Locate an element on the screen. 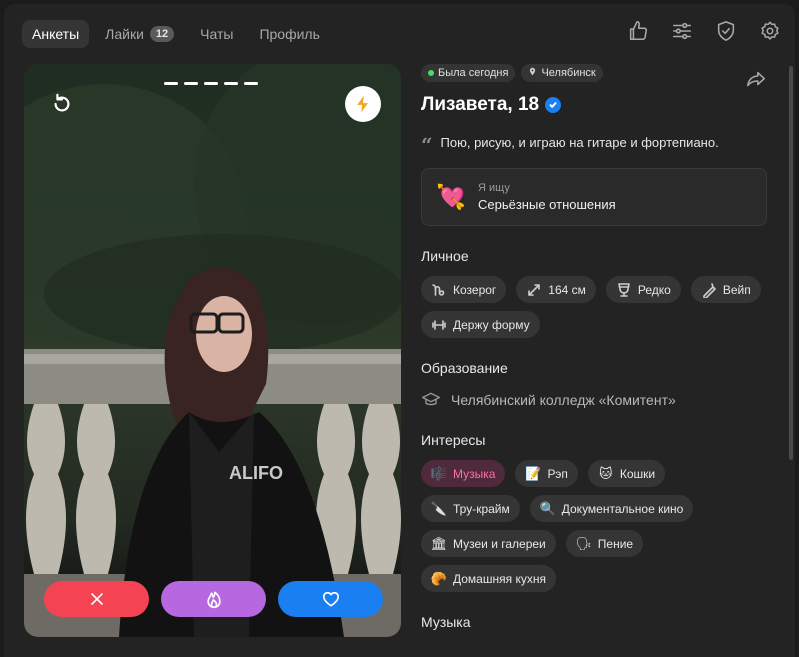  chip-home-cooking: 🥐 Домашняя кухня is located at coordinates (488, 578).